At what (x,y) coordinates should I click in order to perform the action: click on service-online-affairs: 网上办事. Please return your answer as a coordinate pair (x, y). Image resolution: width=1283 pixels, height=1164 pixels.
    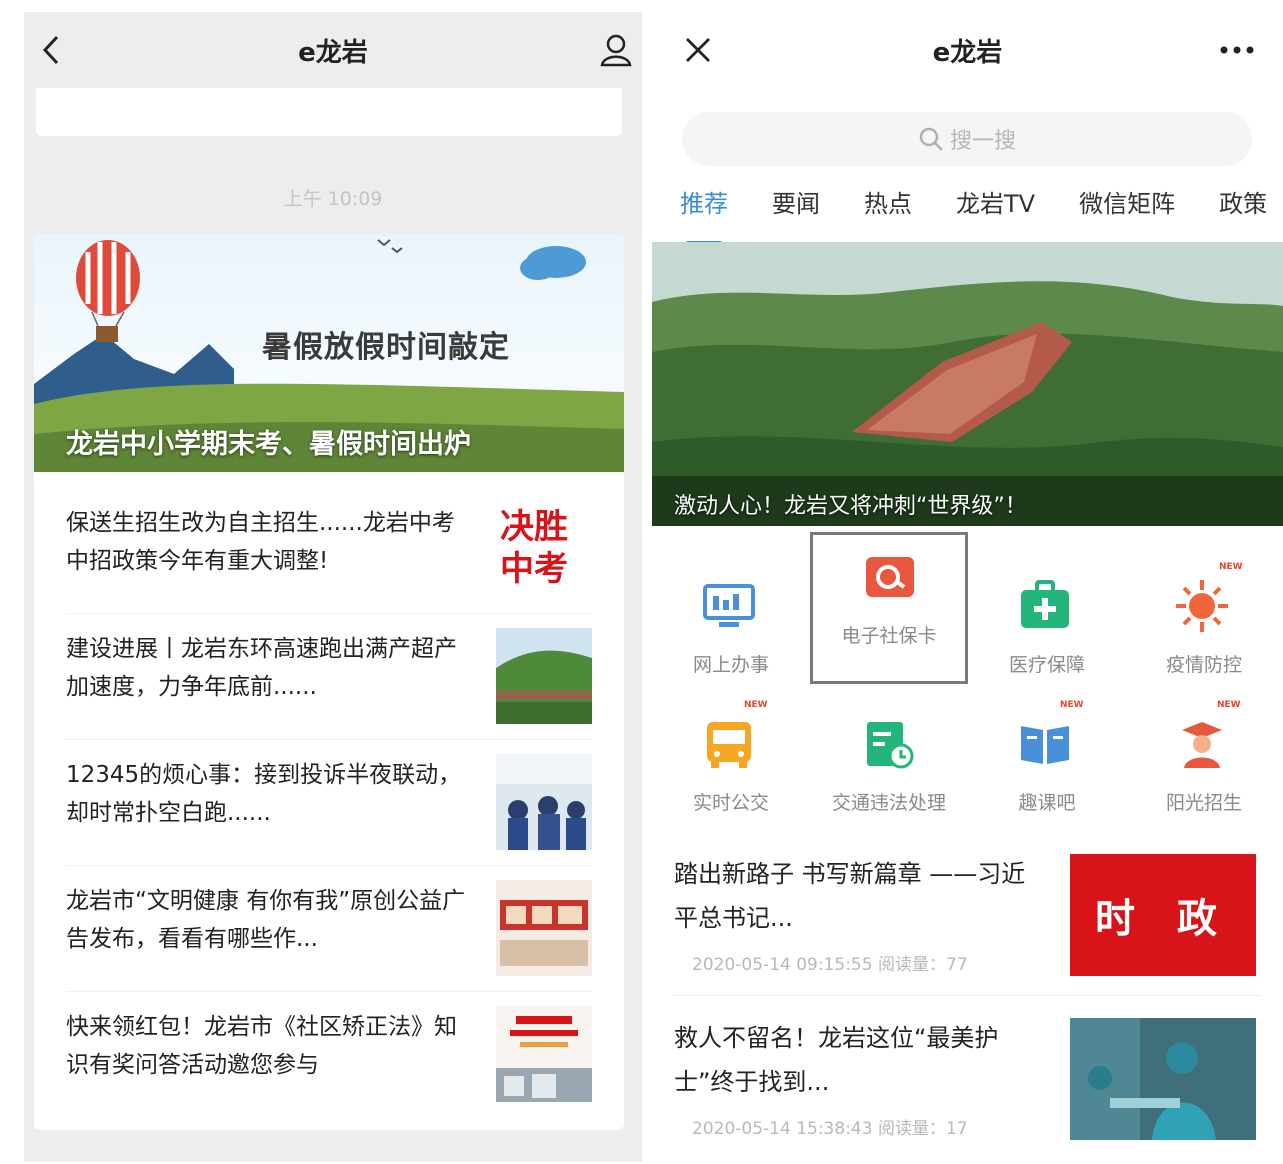
    Looking at the image, I should click on (731, 623).